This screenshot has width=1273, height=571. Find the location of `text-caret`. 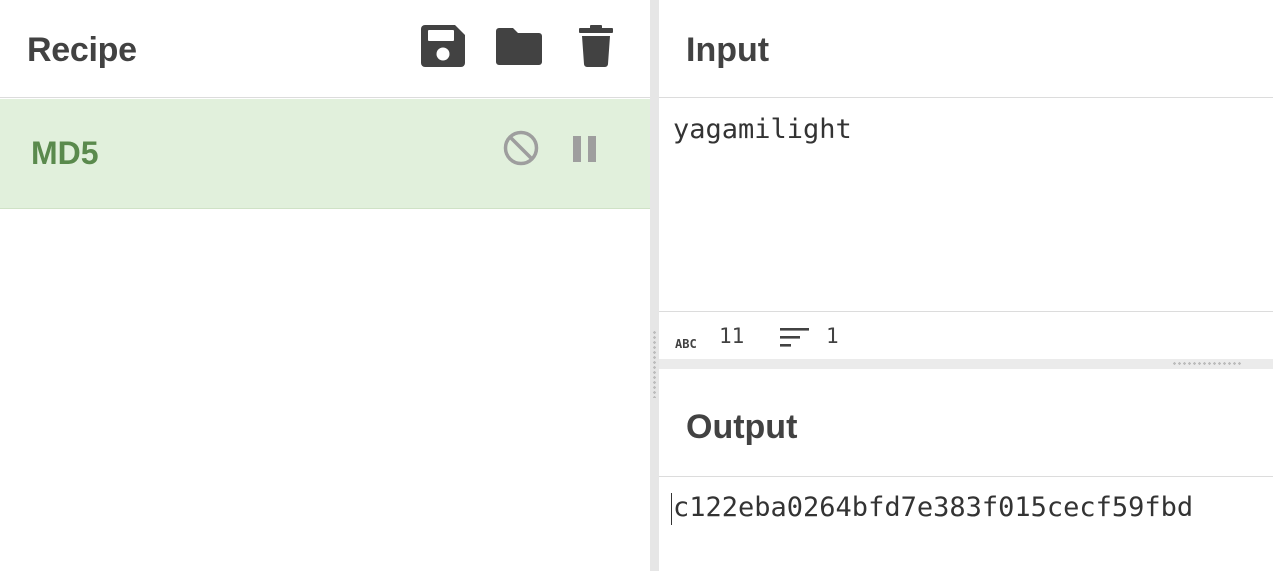

text-caret is located at coordinates (671, 509).